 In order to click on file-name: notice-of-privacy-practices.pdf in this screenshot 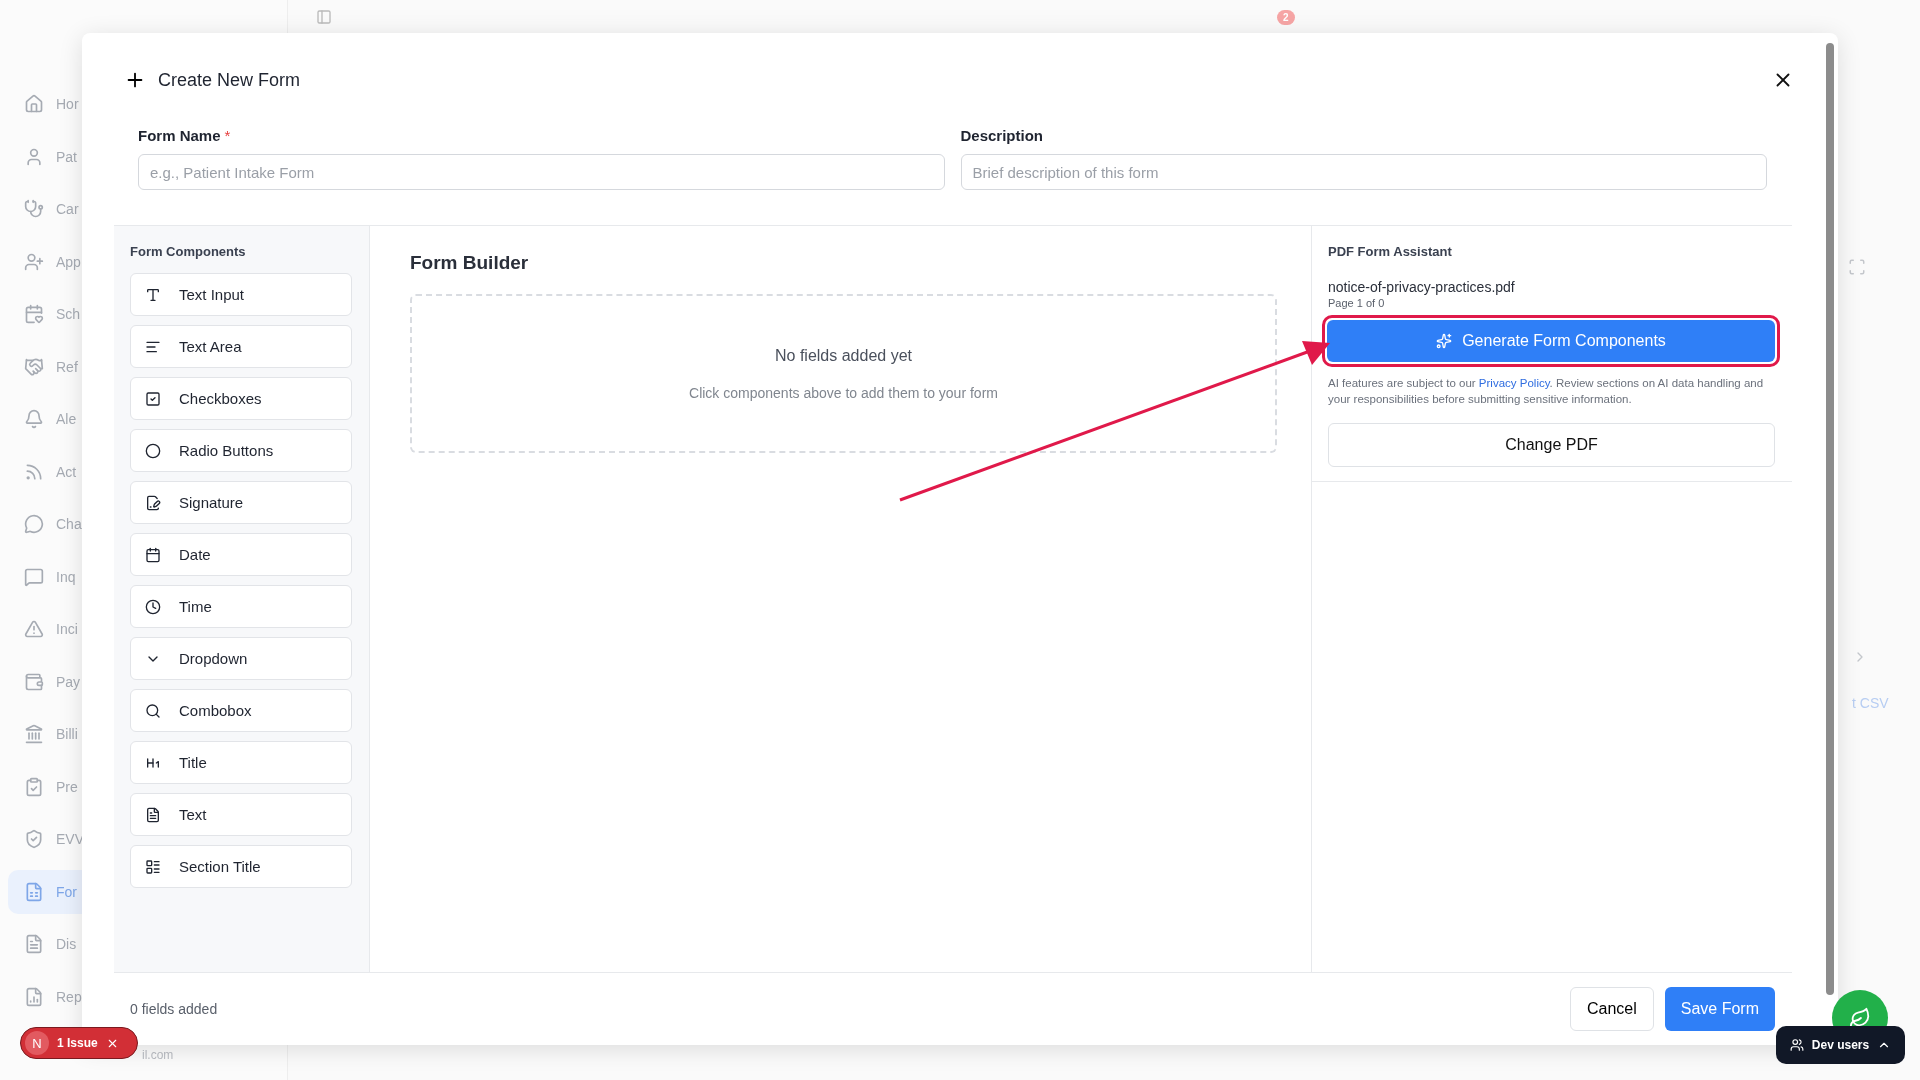, I will do `click(1422, 287)`.